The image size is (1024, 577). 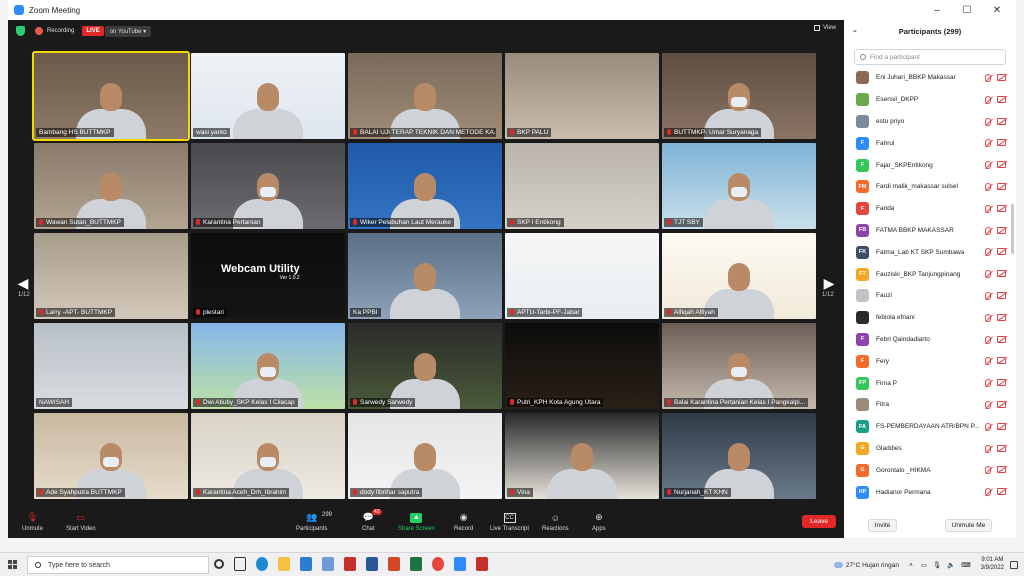 I want to click on video-tile: BKP PALU, so click(x=582, y=96).